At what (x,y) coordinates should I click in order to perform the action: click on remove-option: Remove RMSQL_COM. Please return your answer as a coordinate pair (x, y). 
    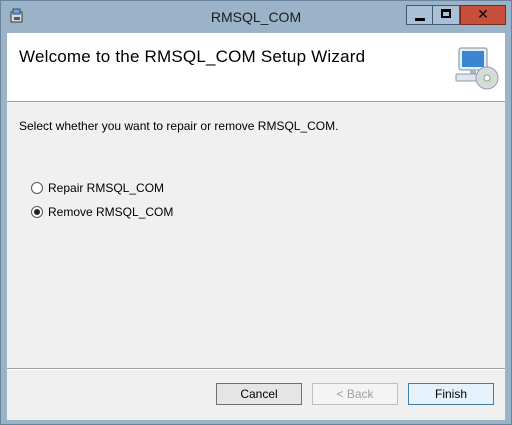
    Looking at the image, I should click on (102, 212).